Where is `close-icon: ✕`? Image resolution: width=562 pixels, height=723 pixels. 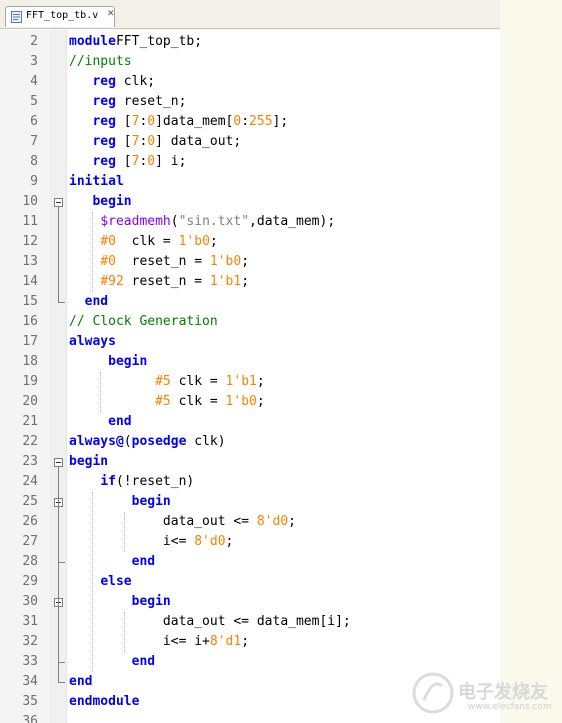
close-icon: ✕ is located at coordinates (111, 14).